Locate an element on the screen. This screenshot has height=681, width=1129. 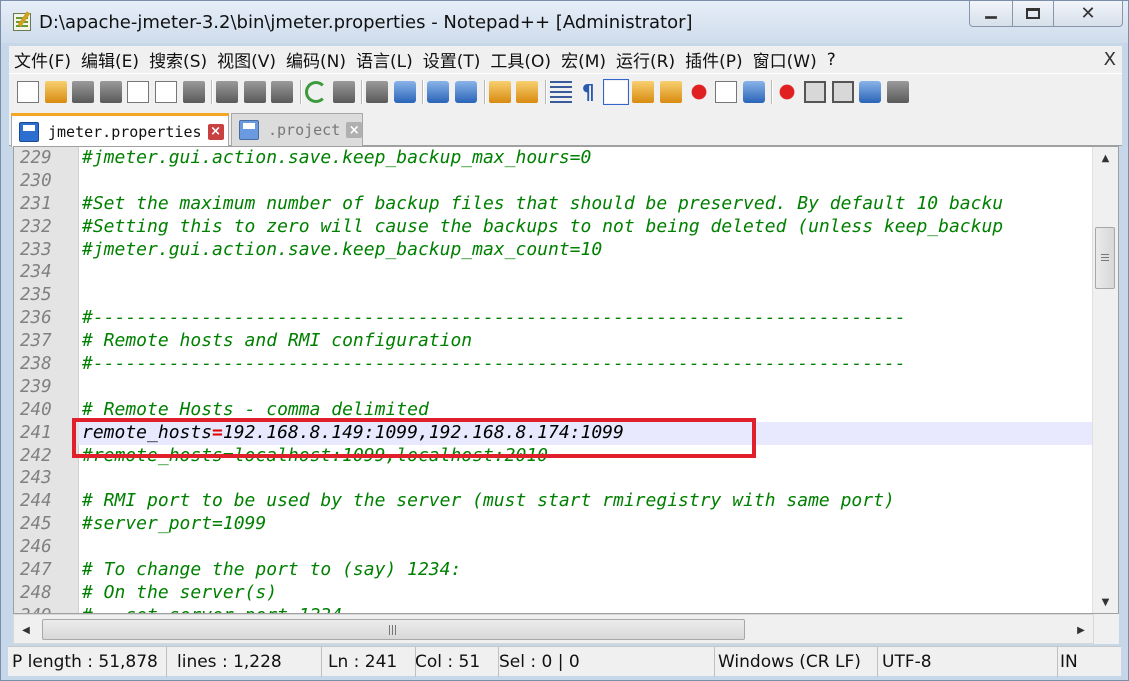
stop-record-icon is located at coordinates (815, 91).